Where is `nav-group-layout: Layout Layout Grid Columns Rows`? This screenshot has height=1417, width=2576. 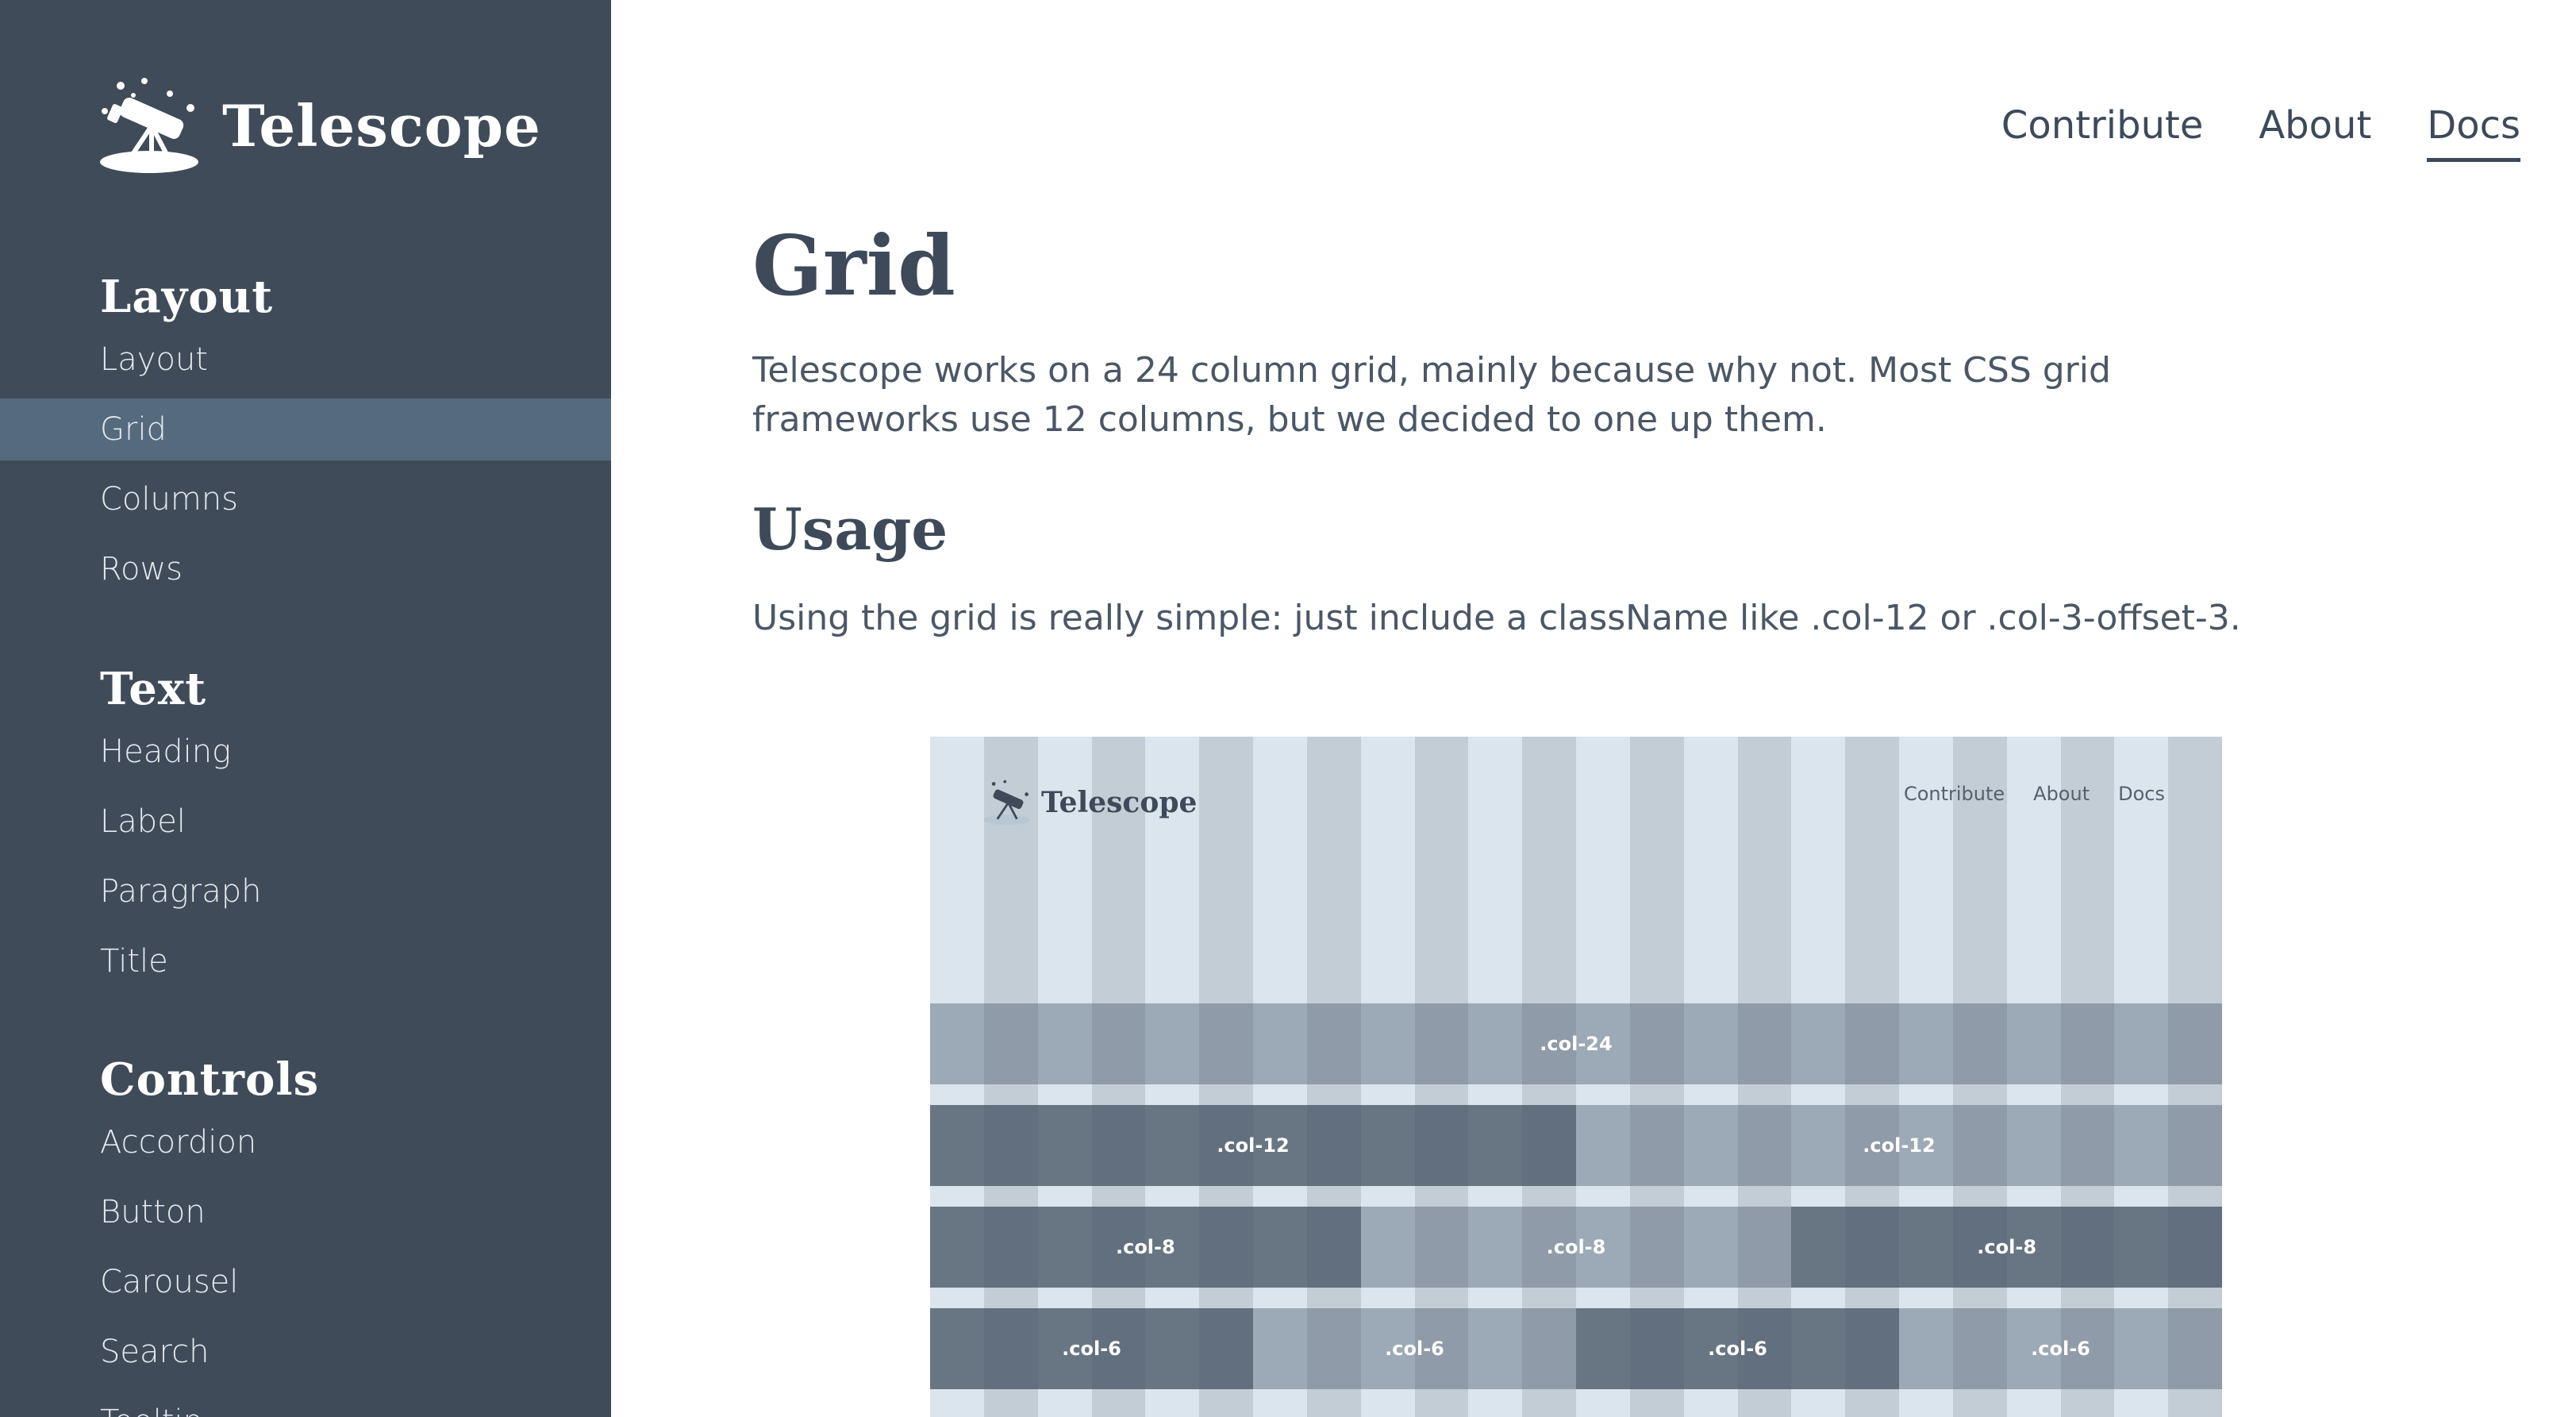 nav-group-layout: Layout Layout Grid Columns Rows is located at coordinates (305, 432).